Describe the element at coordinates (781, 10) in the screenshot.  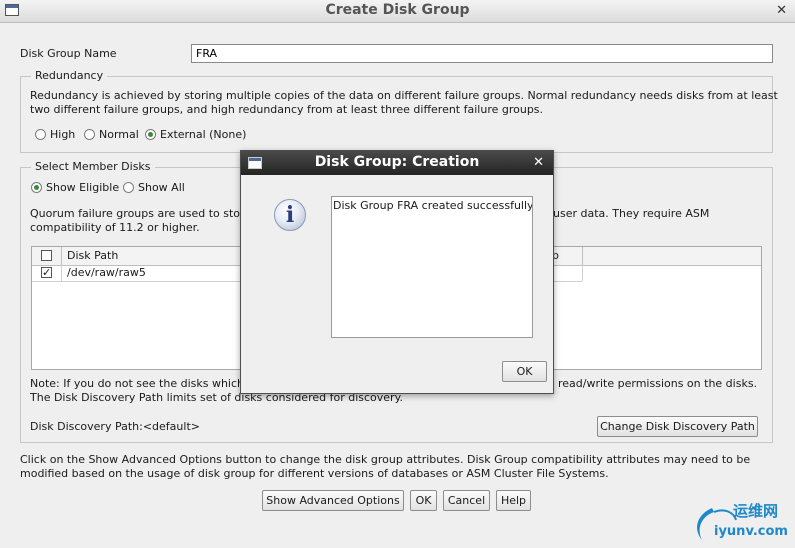
I see `window-close-icon: ✕` at that location.